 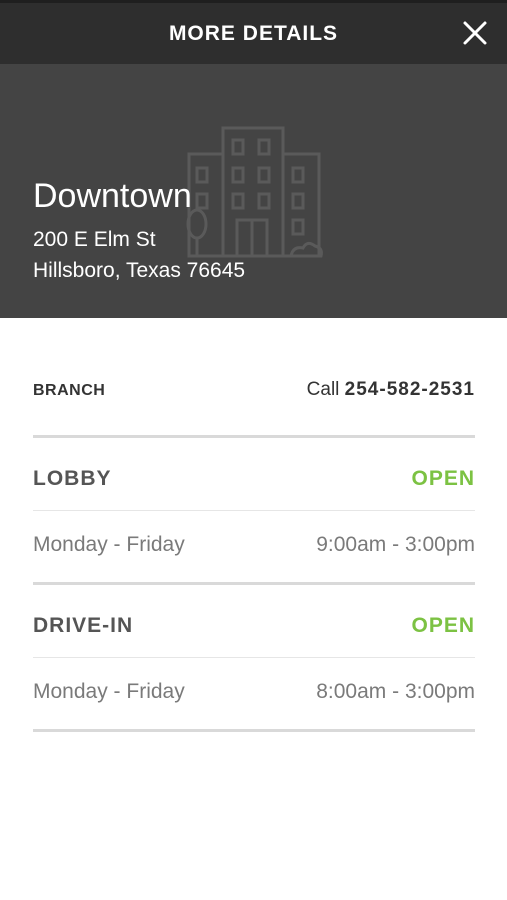 I want to click on address-line-1: 200 E Elm St, so click(x=94, y=239).